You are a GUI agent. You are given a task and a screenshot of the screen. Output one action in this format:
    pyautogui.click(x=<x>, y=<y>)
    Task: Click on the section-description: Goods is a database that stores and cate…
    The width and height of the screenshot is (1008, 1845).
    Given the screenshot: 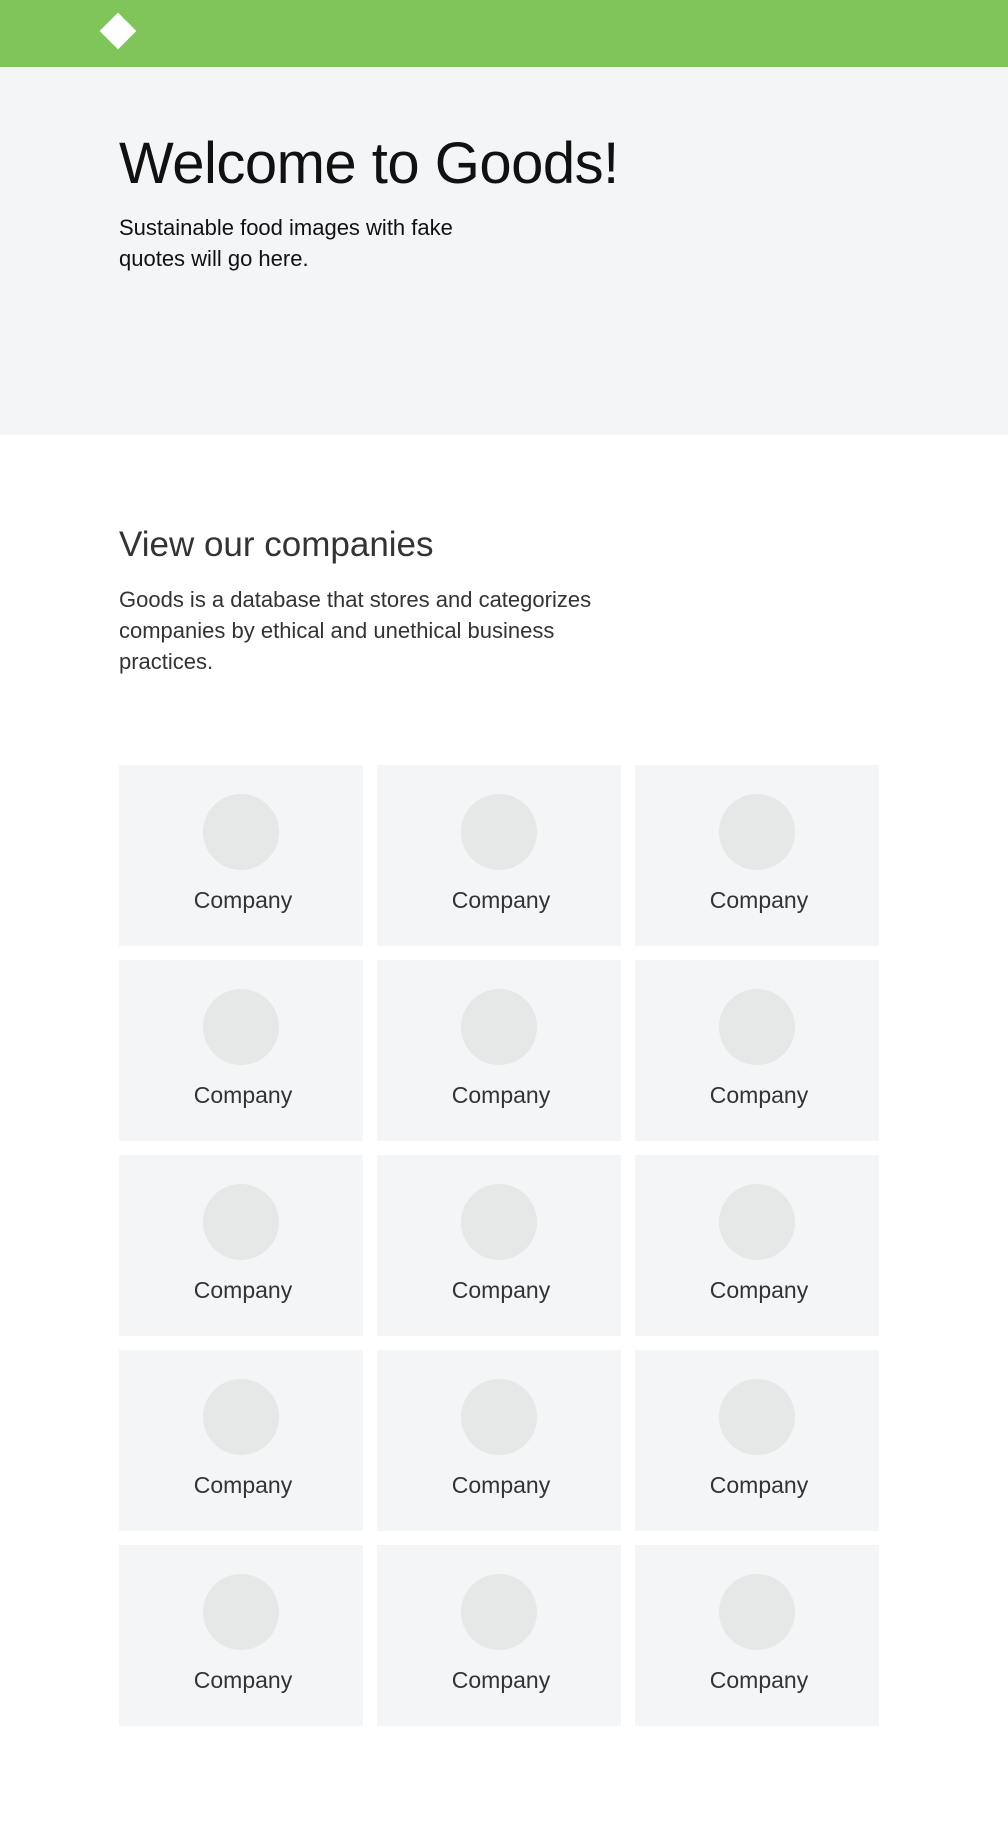 What is the action you would take?
    pyautogui.click(x=355, y=630)
    